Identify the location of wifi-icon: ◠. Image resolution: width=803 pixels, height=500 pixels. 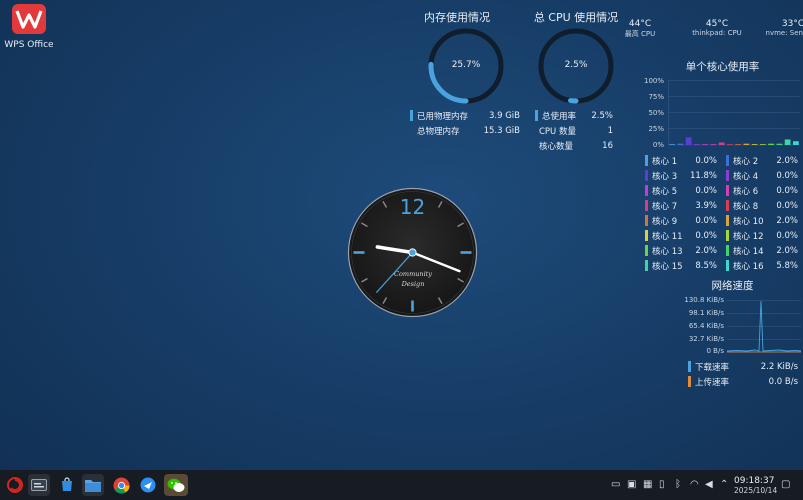
(694, 484).